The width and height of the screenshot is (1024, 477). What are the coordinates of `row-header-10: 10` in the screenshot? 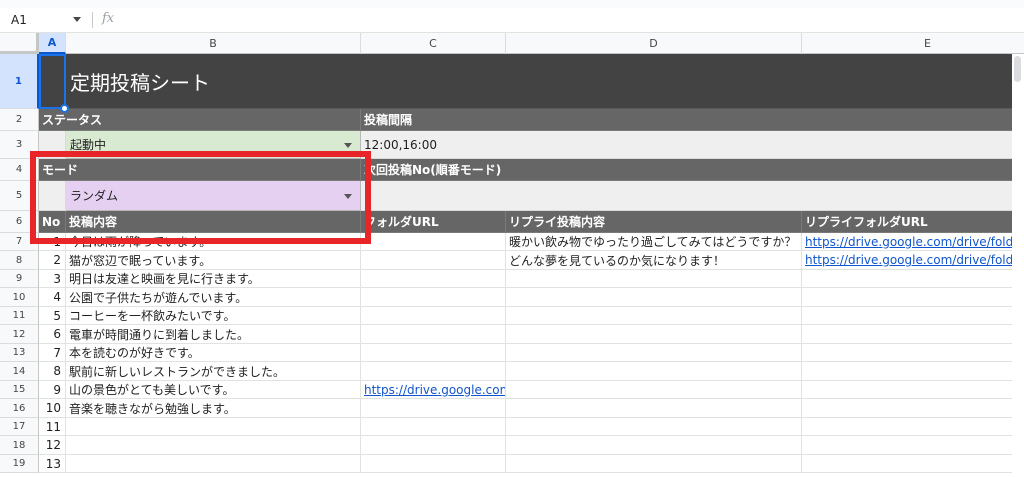 It's located at (19, 297).